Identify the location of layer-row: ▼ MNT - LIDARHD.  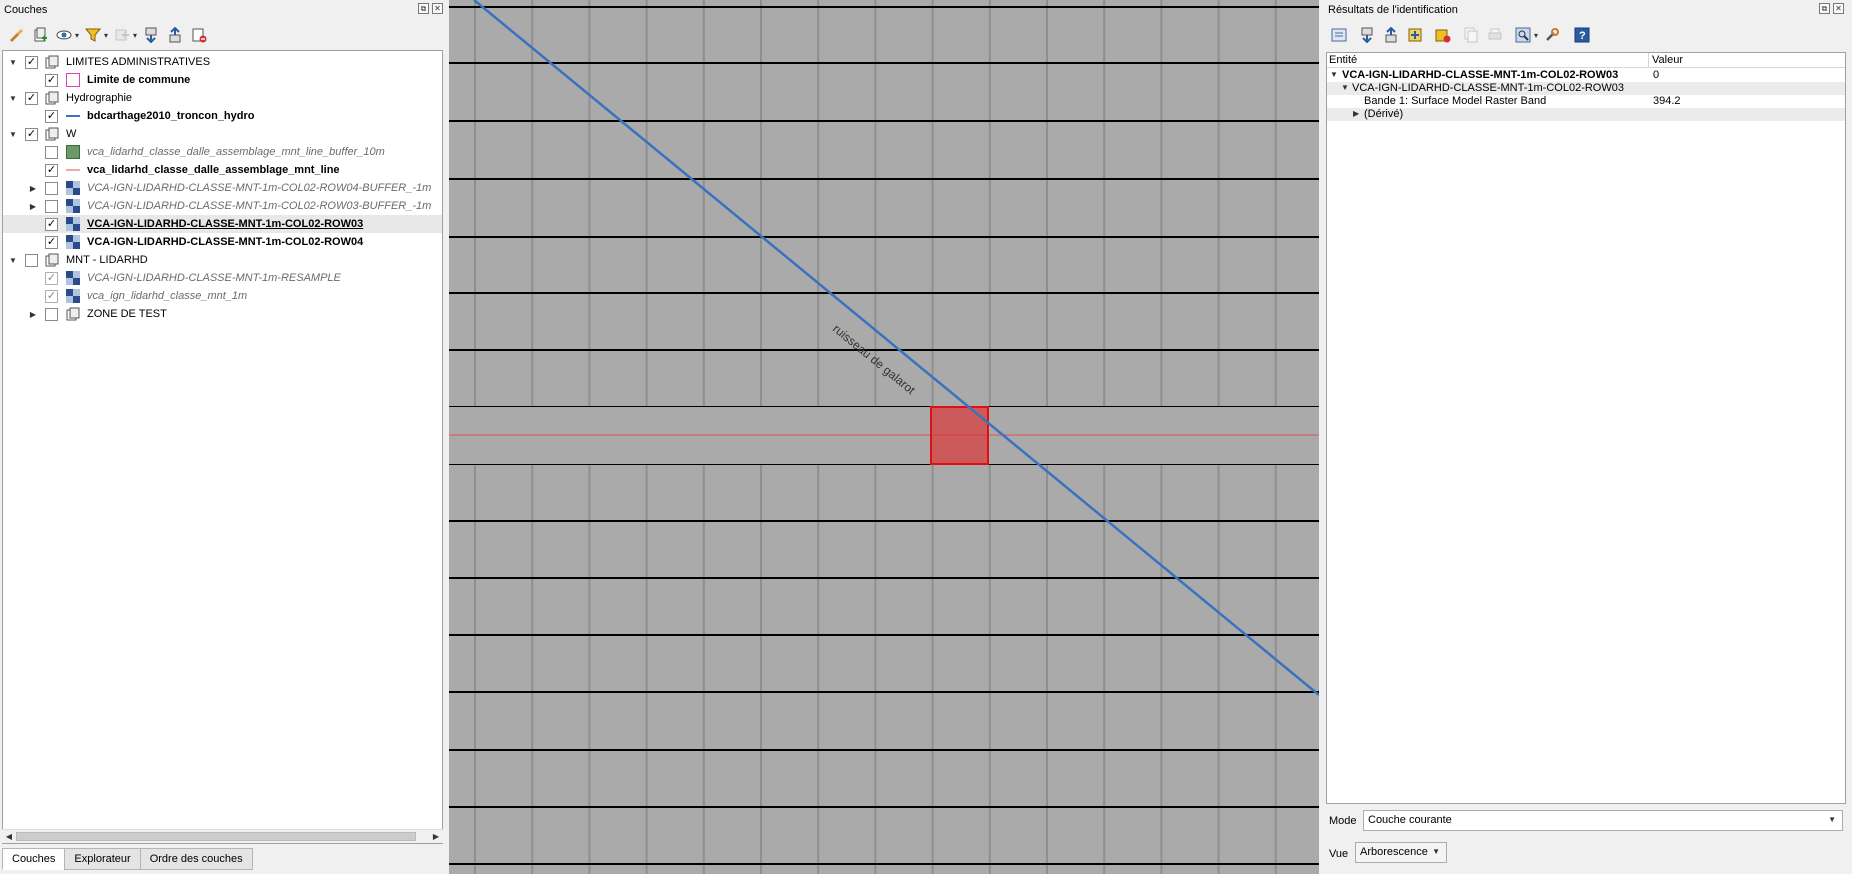
(222, 260).